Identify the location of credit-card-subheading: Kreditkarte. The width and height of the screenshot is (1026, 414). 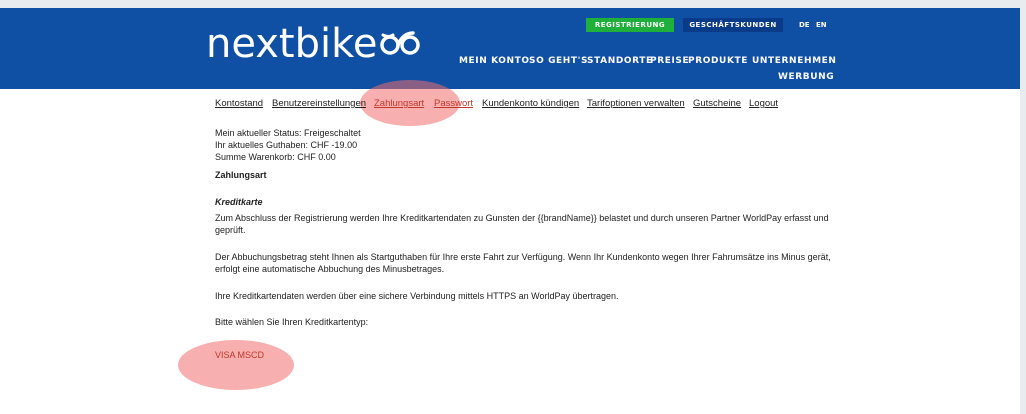
(239, 202).